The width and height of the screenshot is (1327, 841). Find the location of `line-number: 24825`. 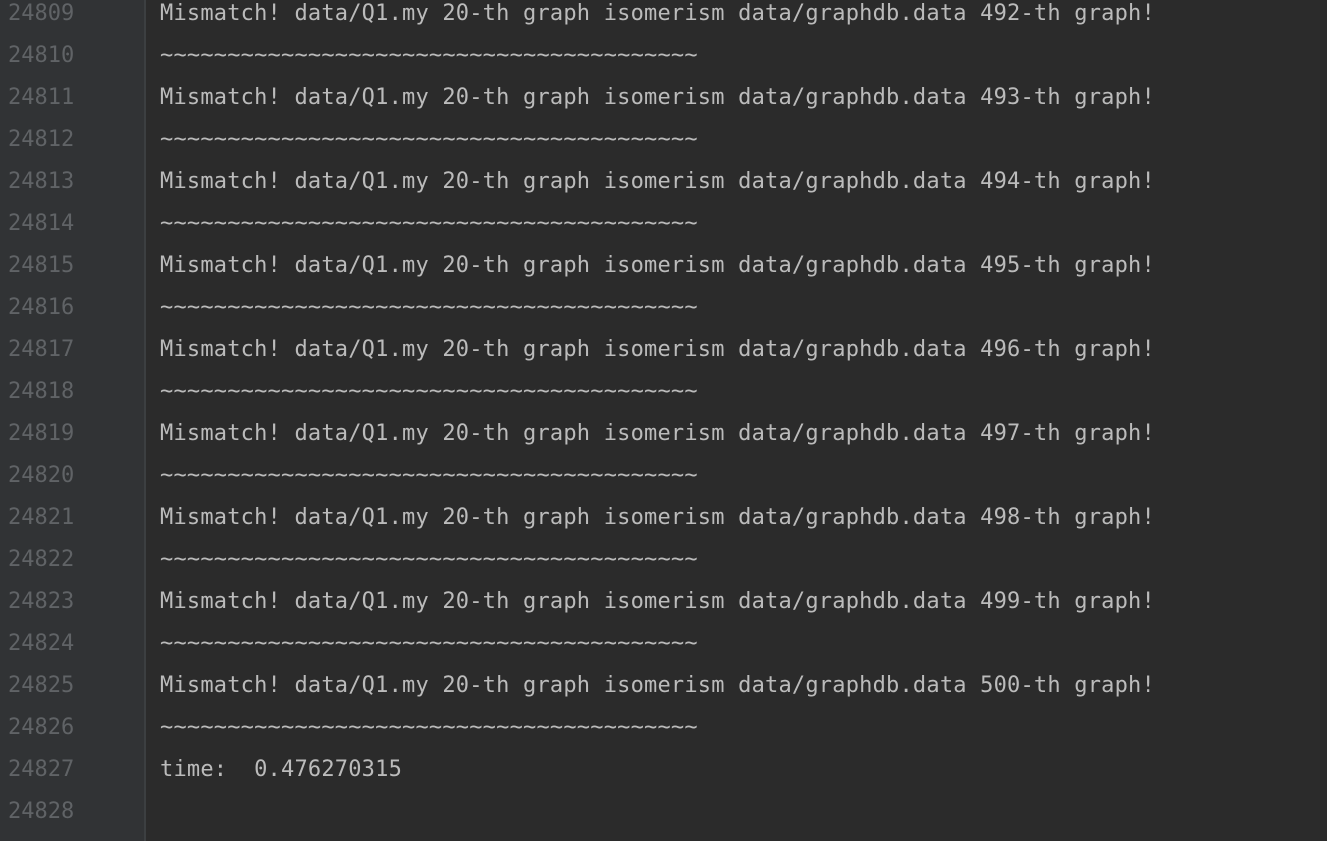

line-number: 24825 is located at coordinates (41, 685).